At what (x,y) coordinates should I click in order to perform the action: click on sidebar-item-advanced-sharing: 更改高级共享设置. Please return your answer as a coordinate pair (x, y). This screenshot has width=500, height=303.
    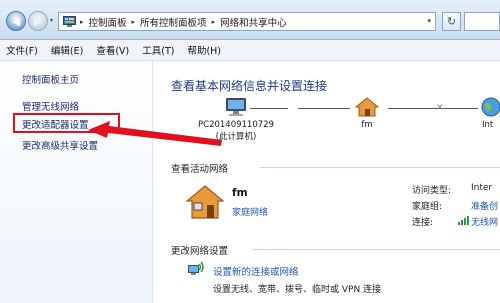
    Looking at the image, I should click on (60, 145).